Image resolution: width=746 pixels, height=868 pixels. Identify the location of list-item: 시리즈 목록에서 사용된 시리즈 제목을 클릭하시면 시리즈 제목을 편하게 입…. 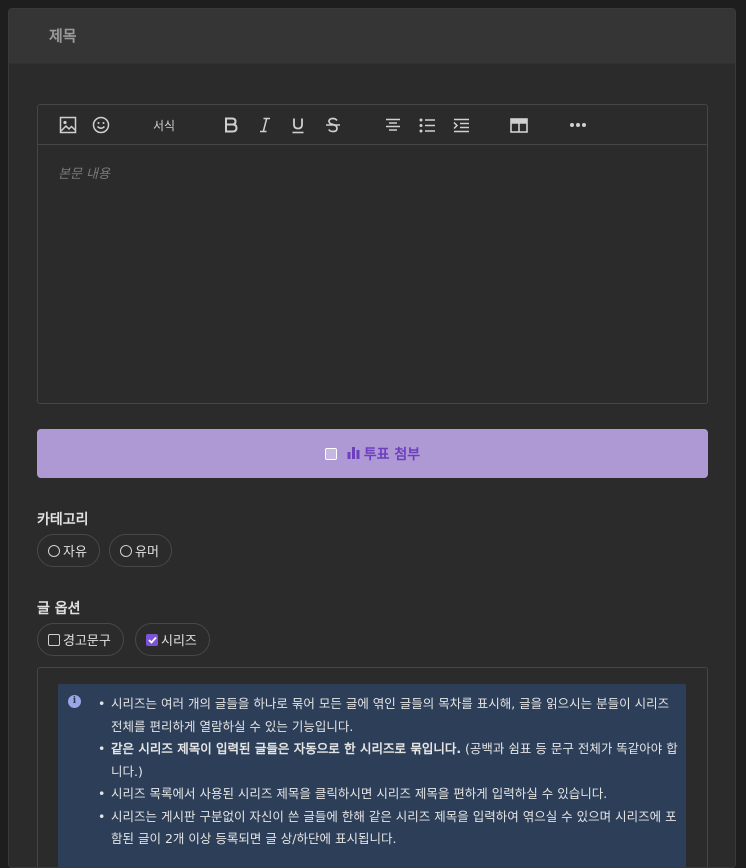
(388, 794).